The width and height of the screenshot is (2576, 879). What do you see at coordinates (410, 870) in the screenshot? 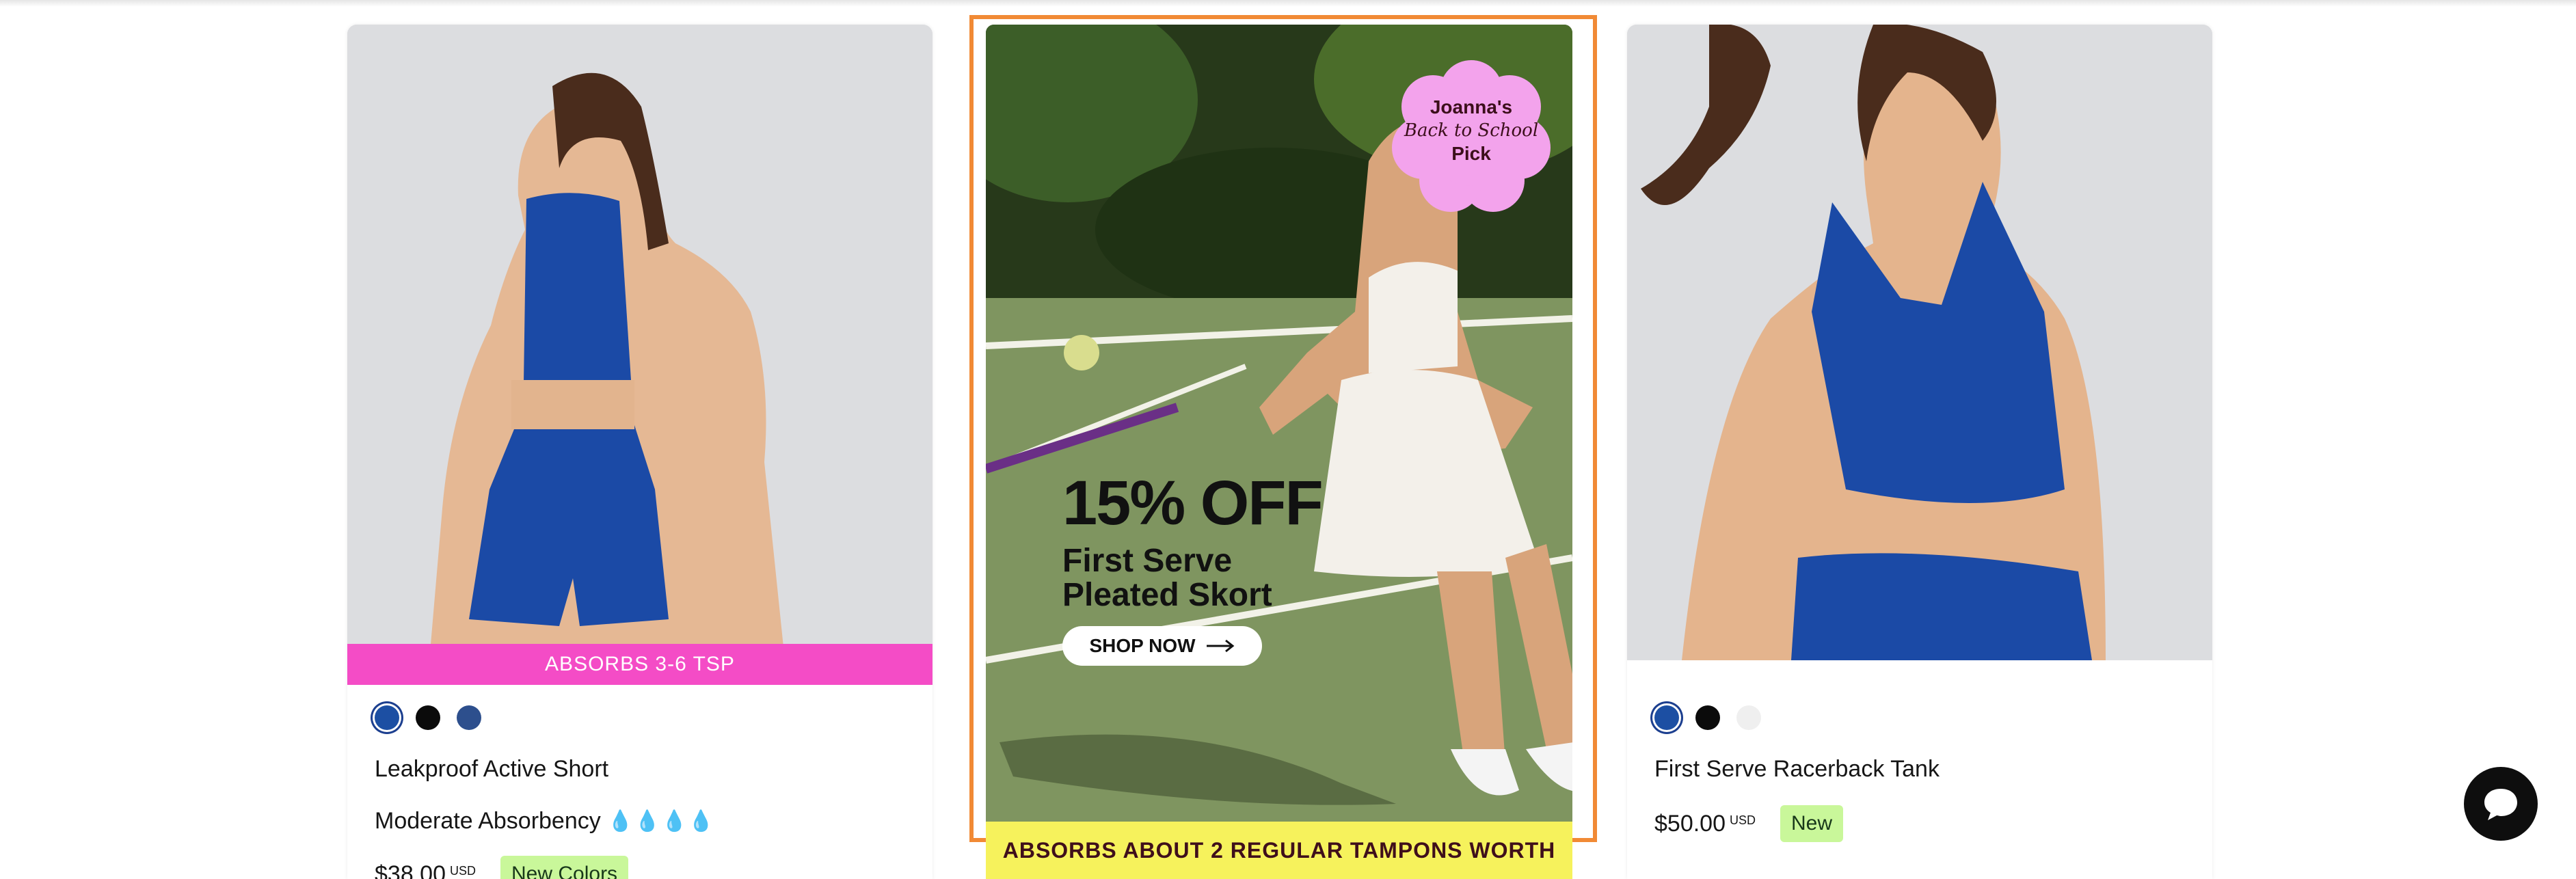
I see `price-value: $38.00` at bounding box center [410, 870].